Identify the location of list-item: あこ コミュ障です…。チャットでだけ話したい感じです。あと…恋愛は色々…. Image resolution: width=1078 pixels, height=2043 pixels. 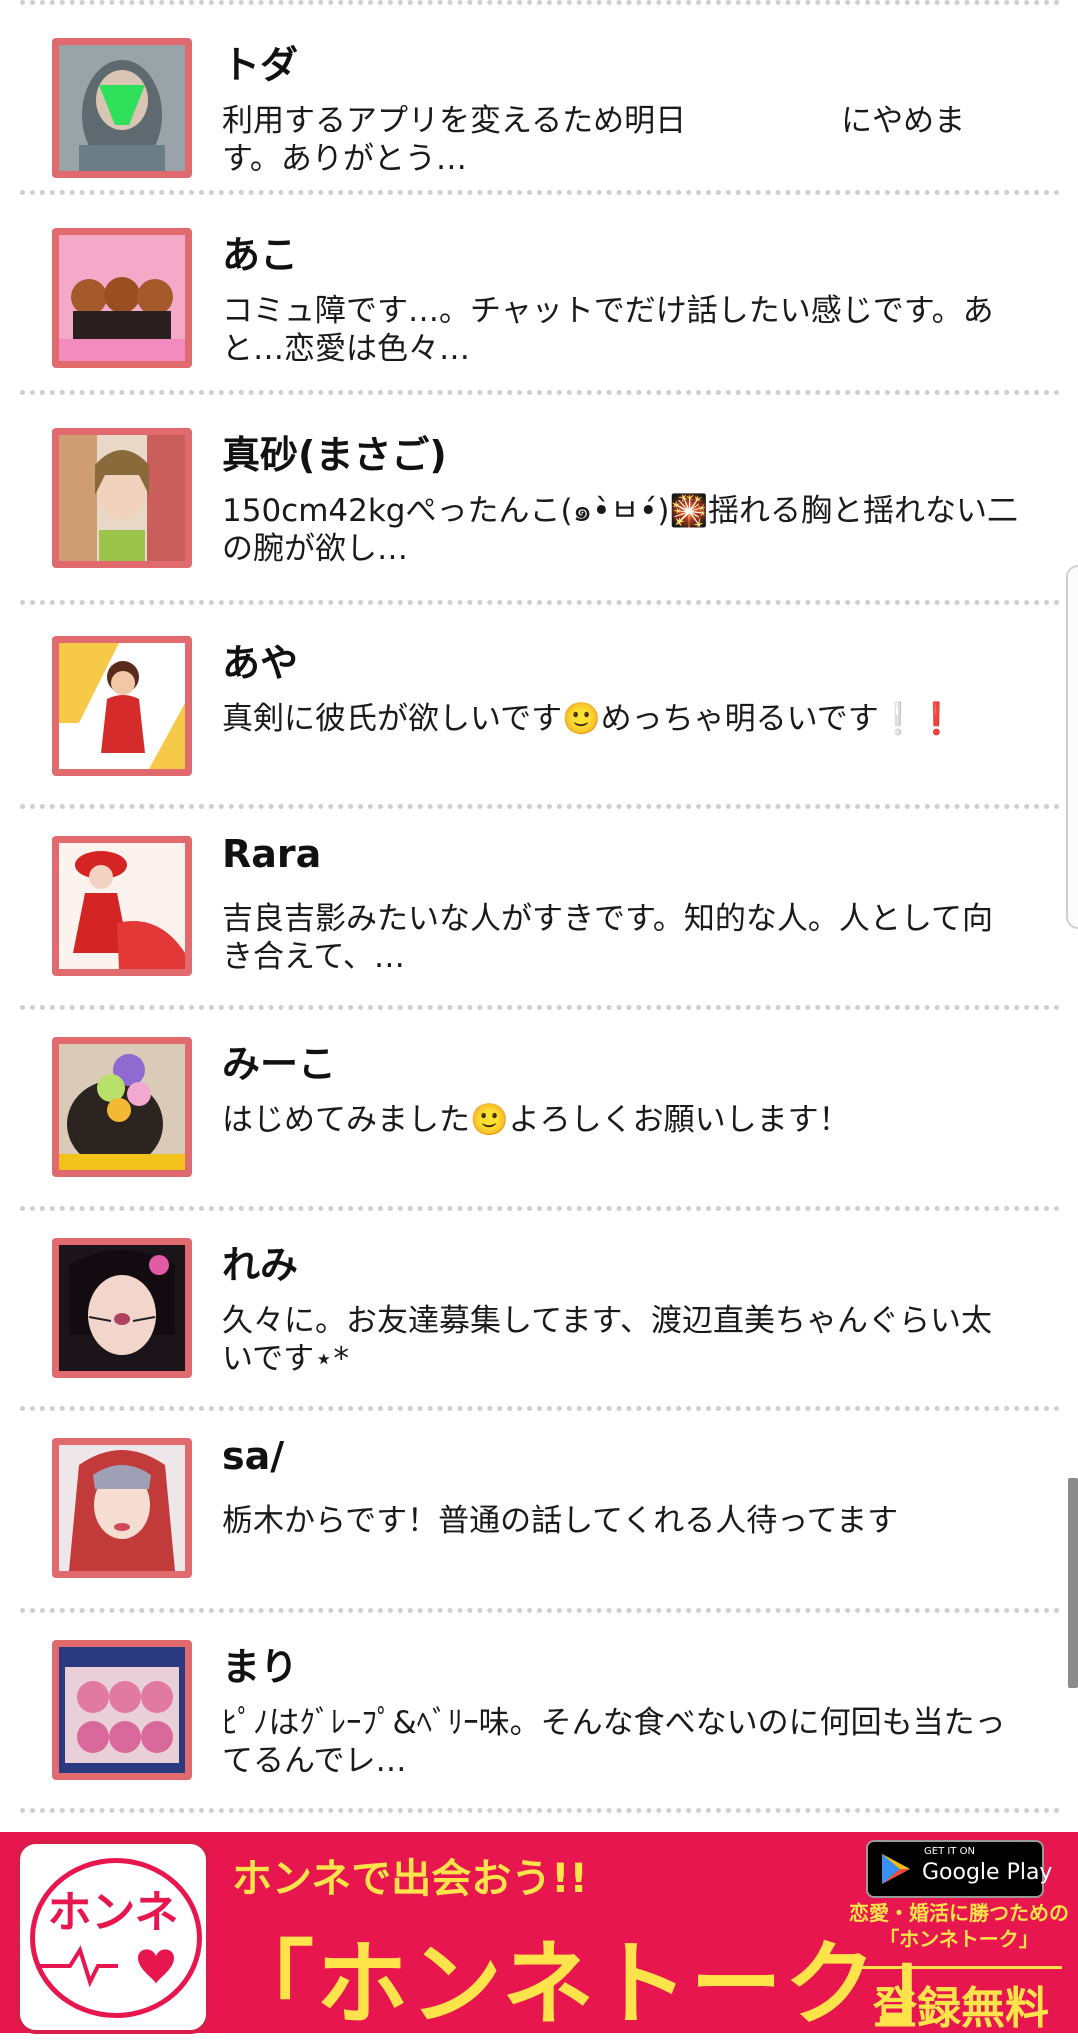
(539, 291).